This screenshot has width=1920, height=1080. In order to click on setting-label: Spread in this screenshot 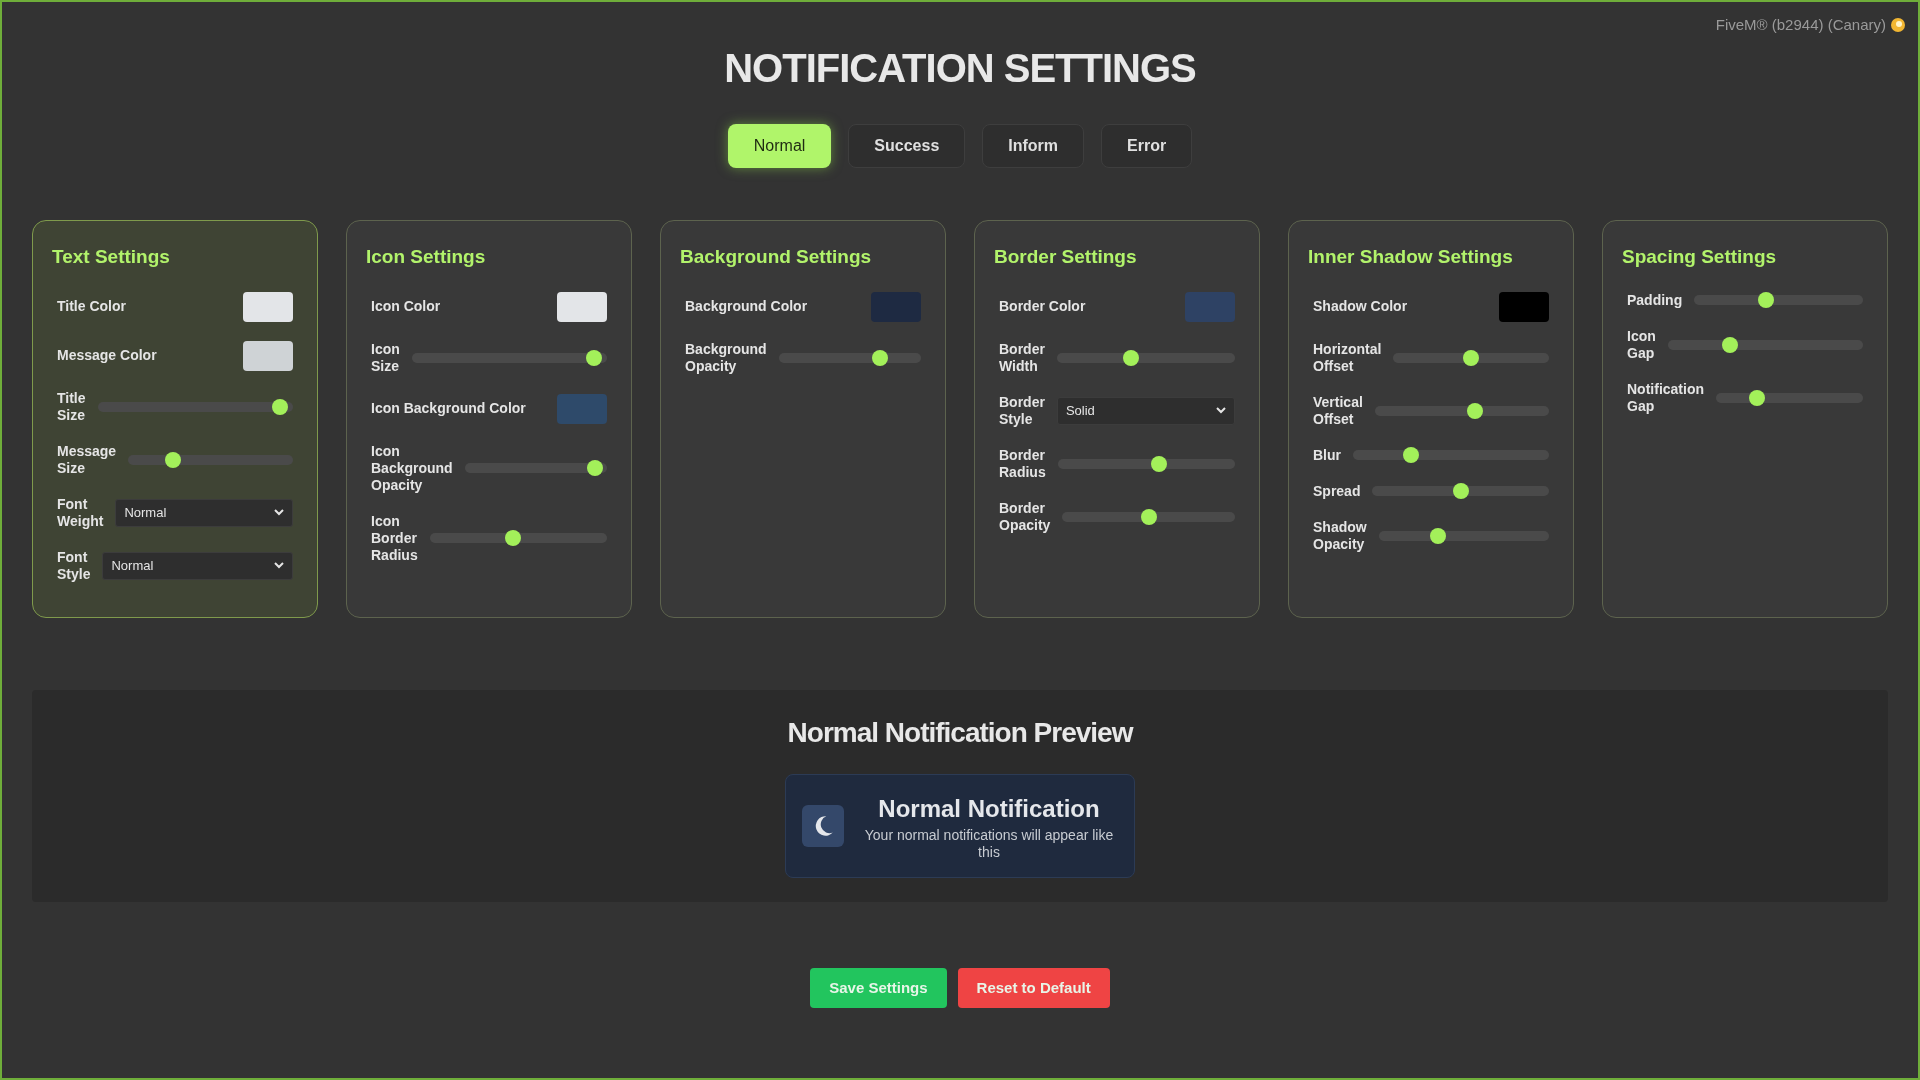, I will do `click(1337, 491)`.